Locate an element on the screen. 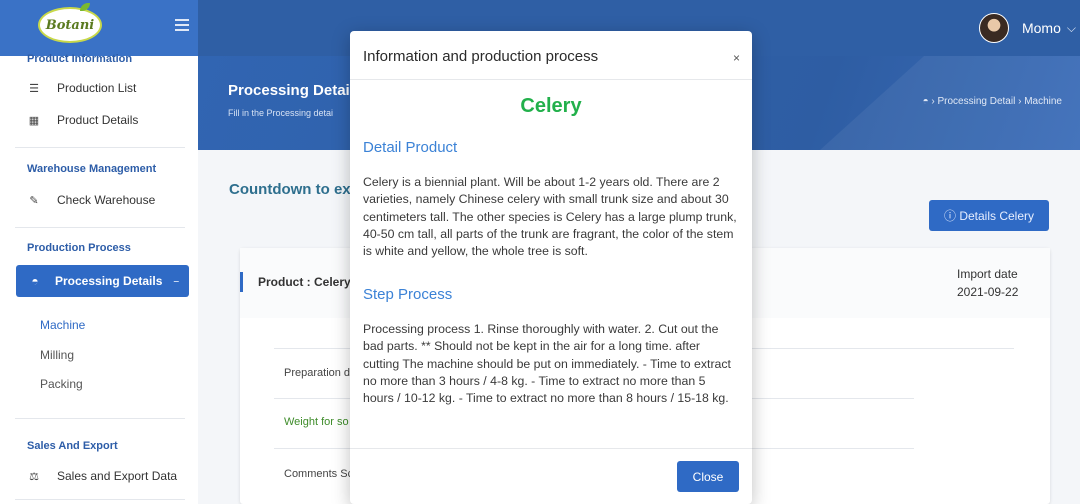 The image size is (1080, 504). detail-product-heading: Detail Product is located at coordinates (410, 147).